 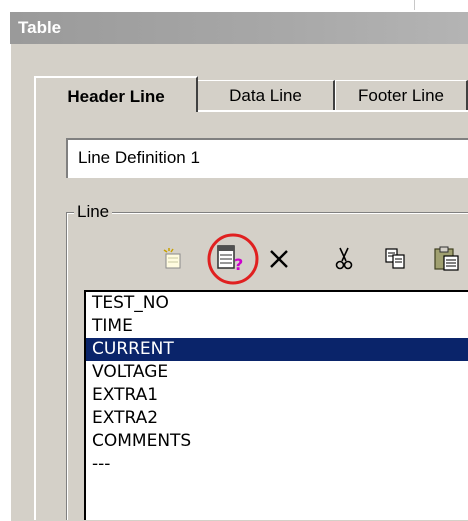 What do you see at coordinates (277, 303) in the screenshot?
I see `list-item-test-no: TEST_NO` at bounding box center [277, 303].